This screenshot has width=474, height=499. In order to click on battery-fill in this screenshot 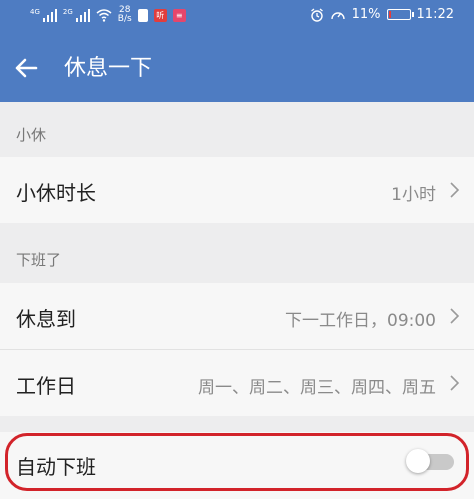, I will do `click(389, 14)`.